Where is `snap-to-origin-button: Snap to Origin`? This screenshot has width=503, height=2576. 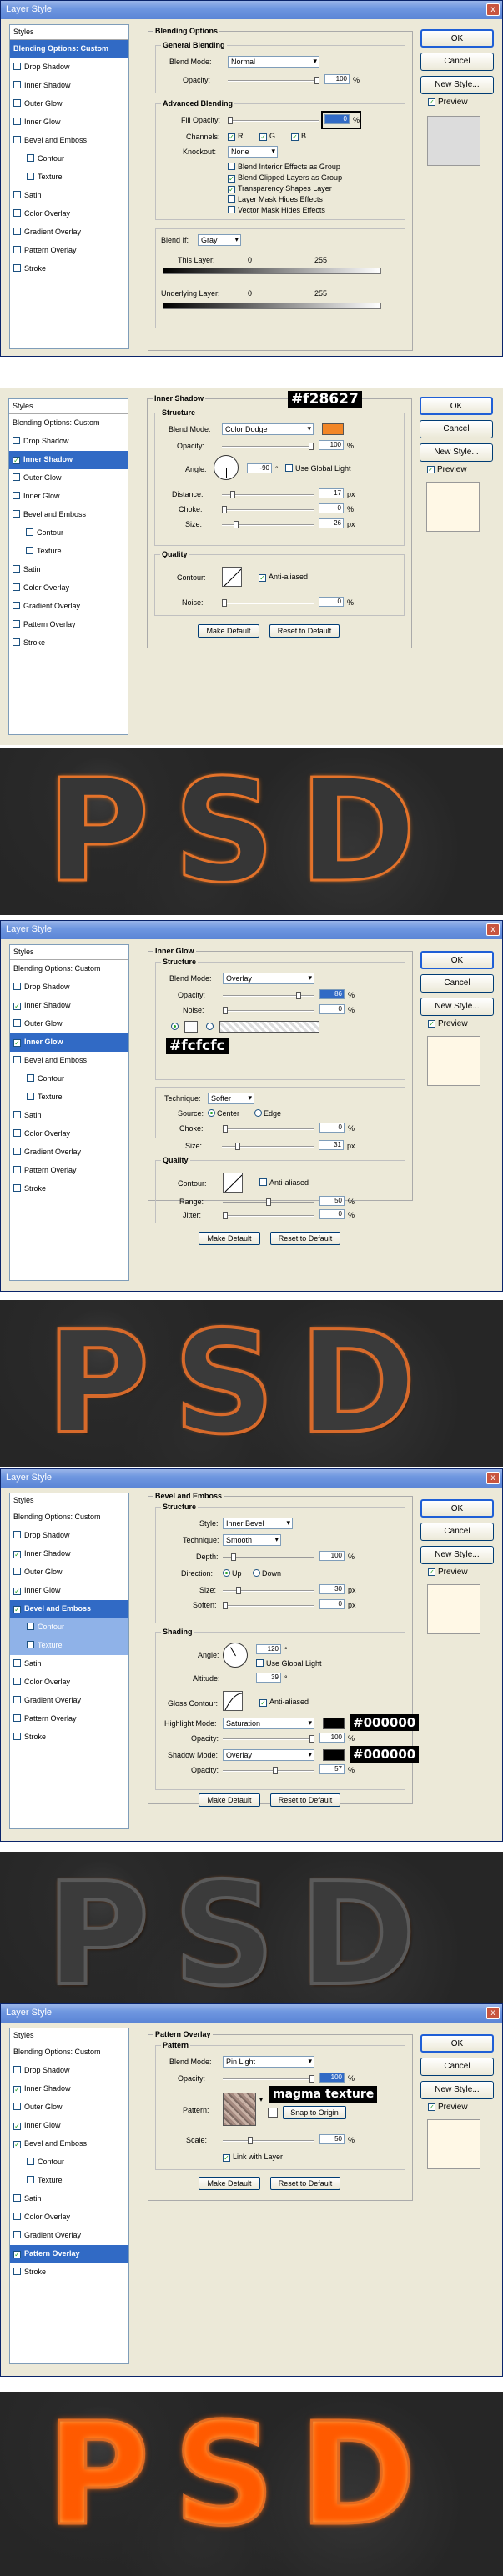 snap-to-origin-button: Snap to Origin is located at coordinates (314, 2112).